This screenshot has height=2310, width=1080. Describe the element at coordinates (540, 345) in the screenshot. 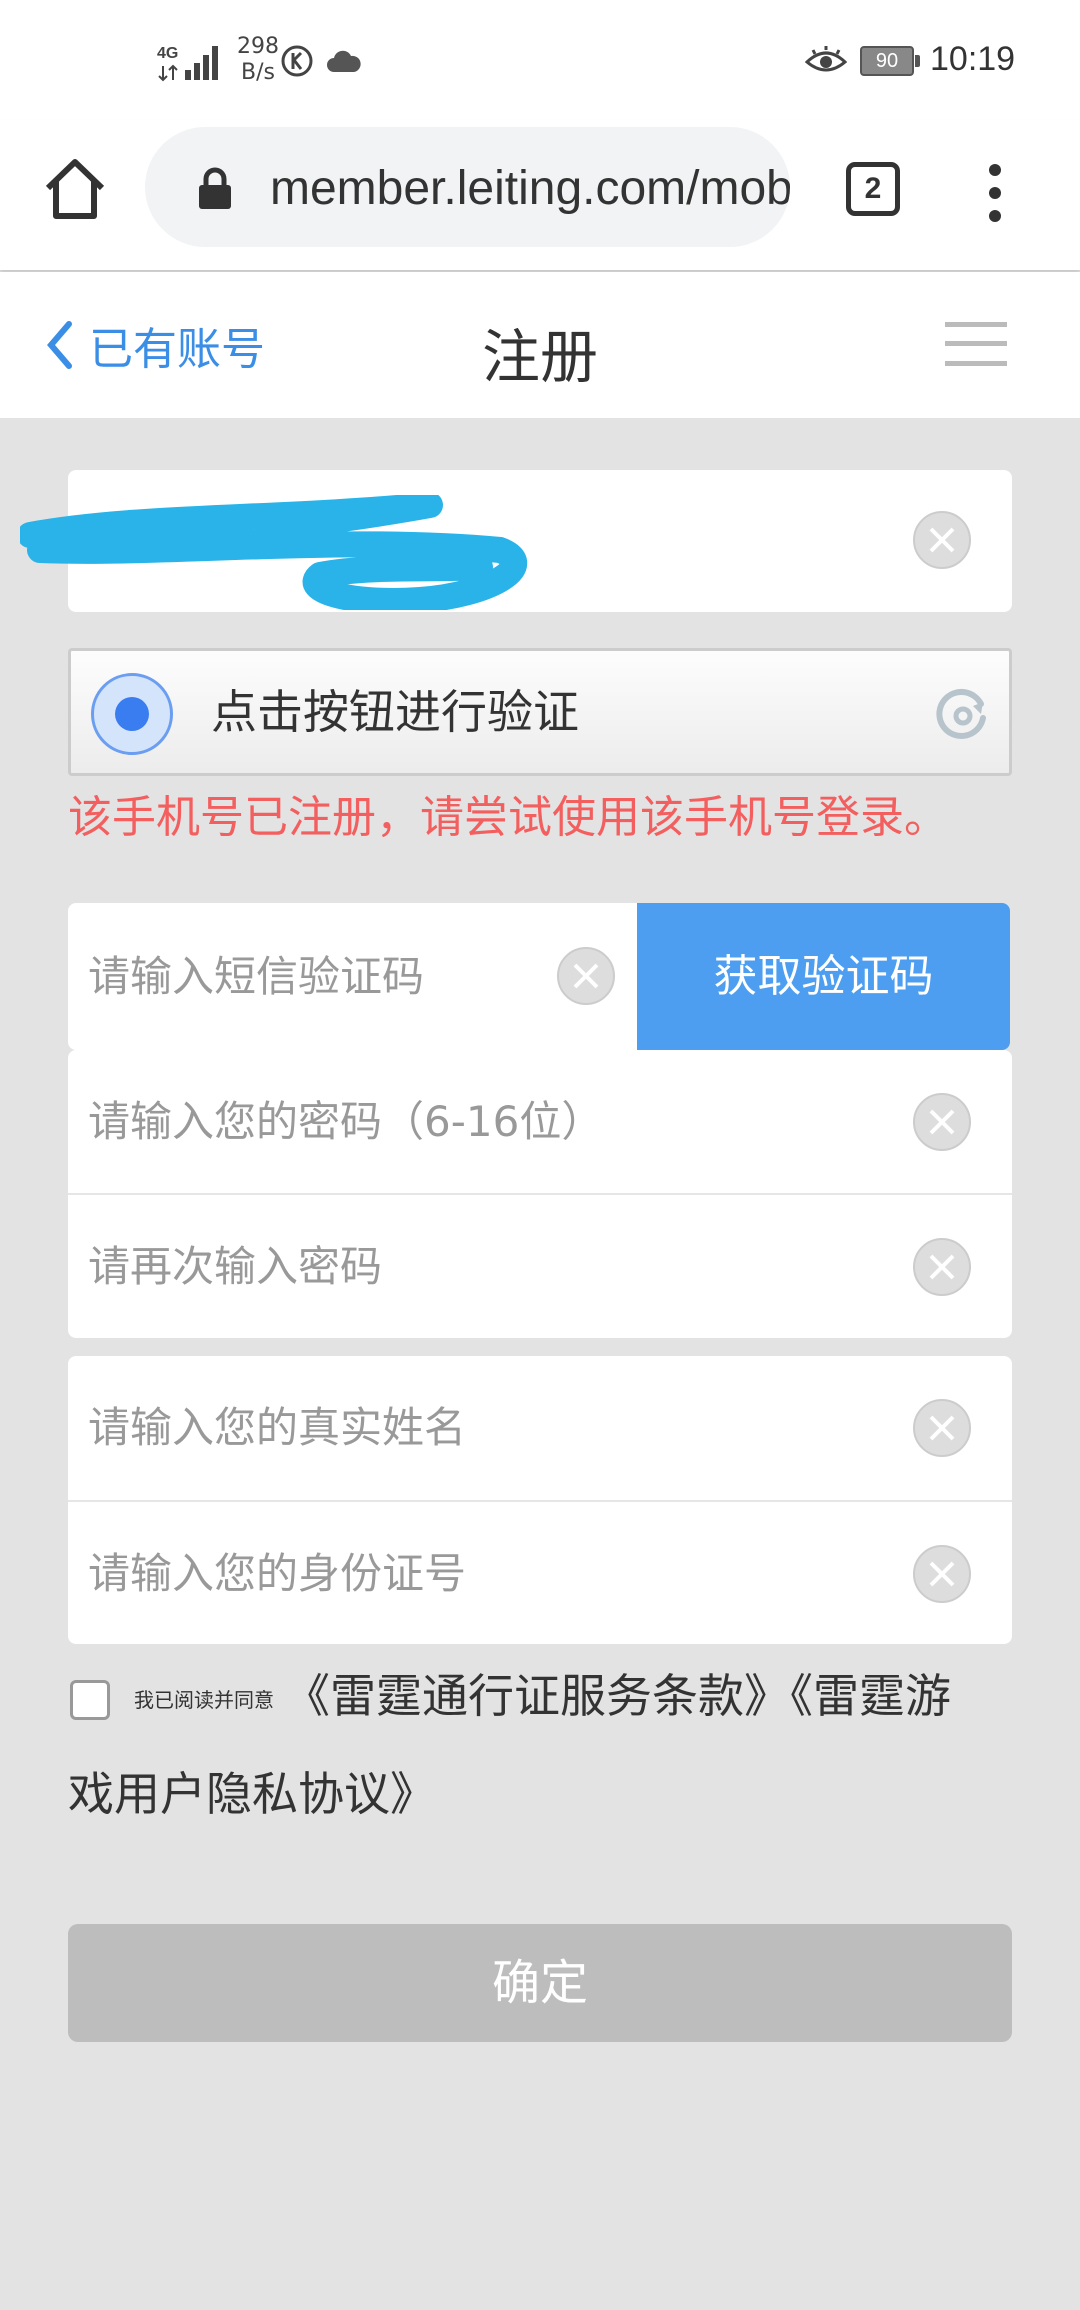

I see `page-header: 注册 已有账号` at that location.